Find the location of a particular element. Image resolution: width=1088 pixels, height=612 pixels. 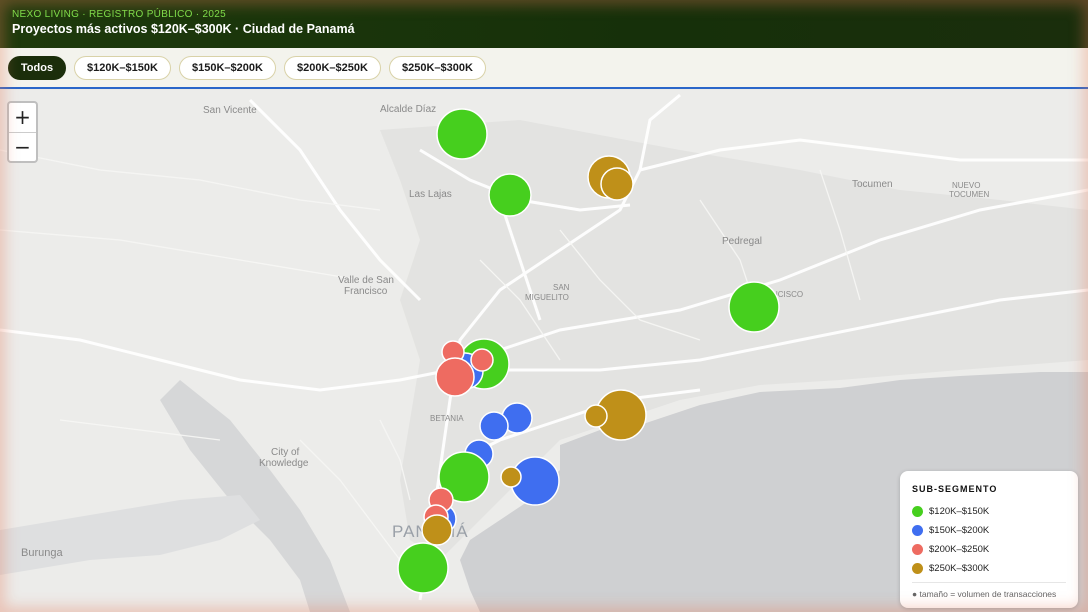

legend-item-label: $250K–$300K is located at coordinates (959, 568).